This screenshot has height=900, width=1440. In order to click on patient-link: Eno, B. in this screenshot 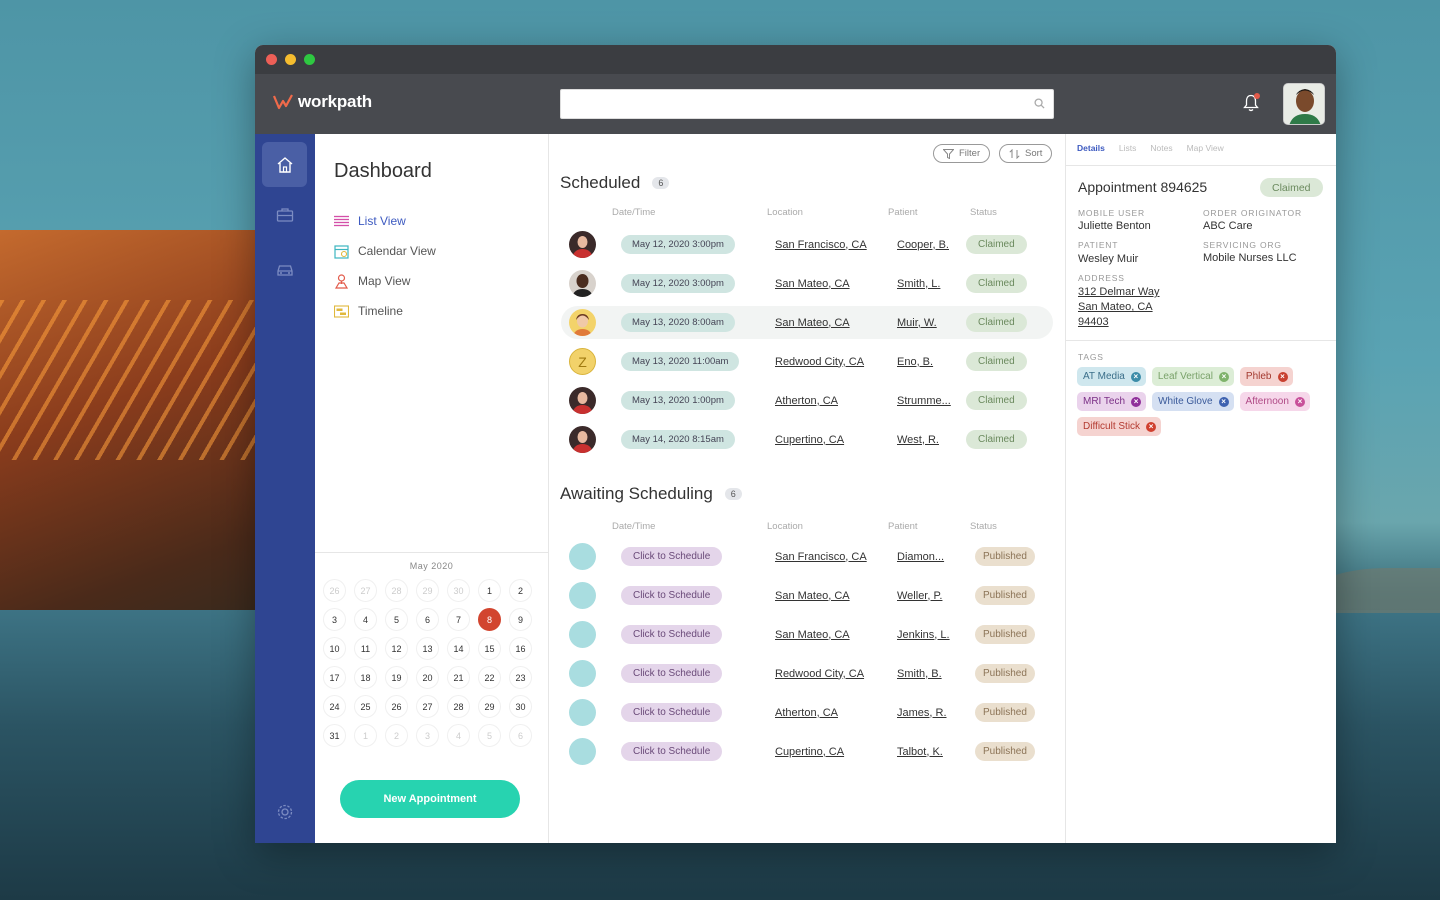, I will do `click(915, 362)`.